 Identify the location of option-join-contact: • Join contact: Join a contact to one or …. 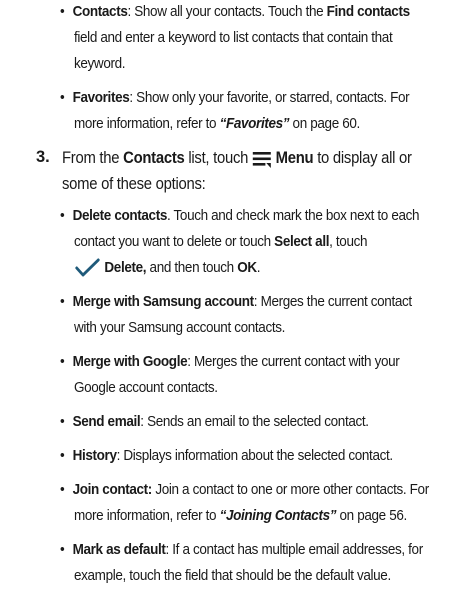
(244, 489).